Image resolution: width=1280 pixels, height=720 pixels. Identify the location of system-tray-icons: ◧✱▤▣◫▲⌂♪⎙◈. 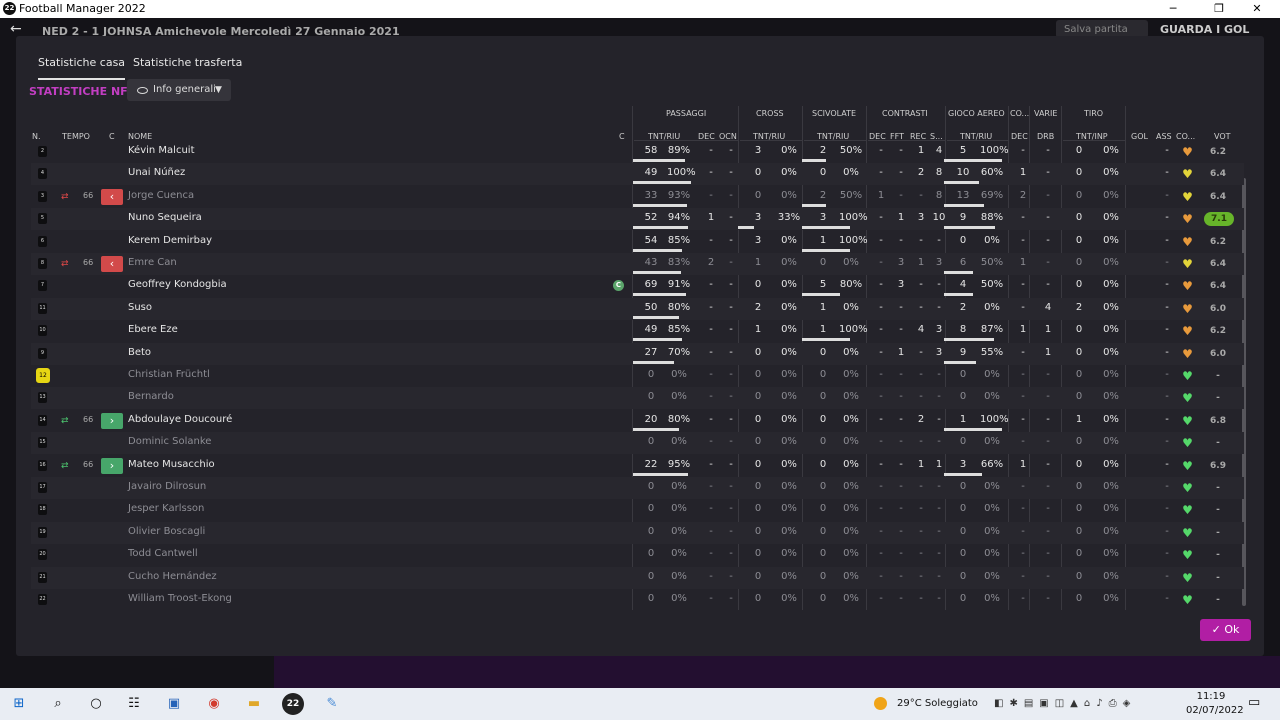
(1065, 703).